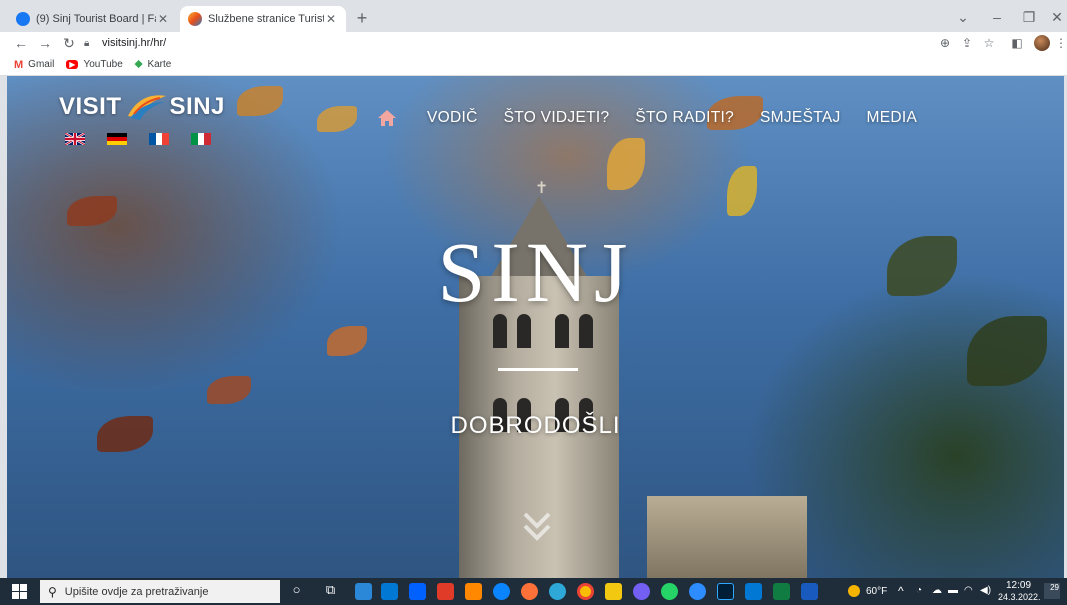  Describe the element at coordinates (266, 19) in the screenshot. I see `tab-title: Službene stranice Turističke zaje` at that location.